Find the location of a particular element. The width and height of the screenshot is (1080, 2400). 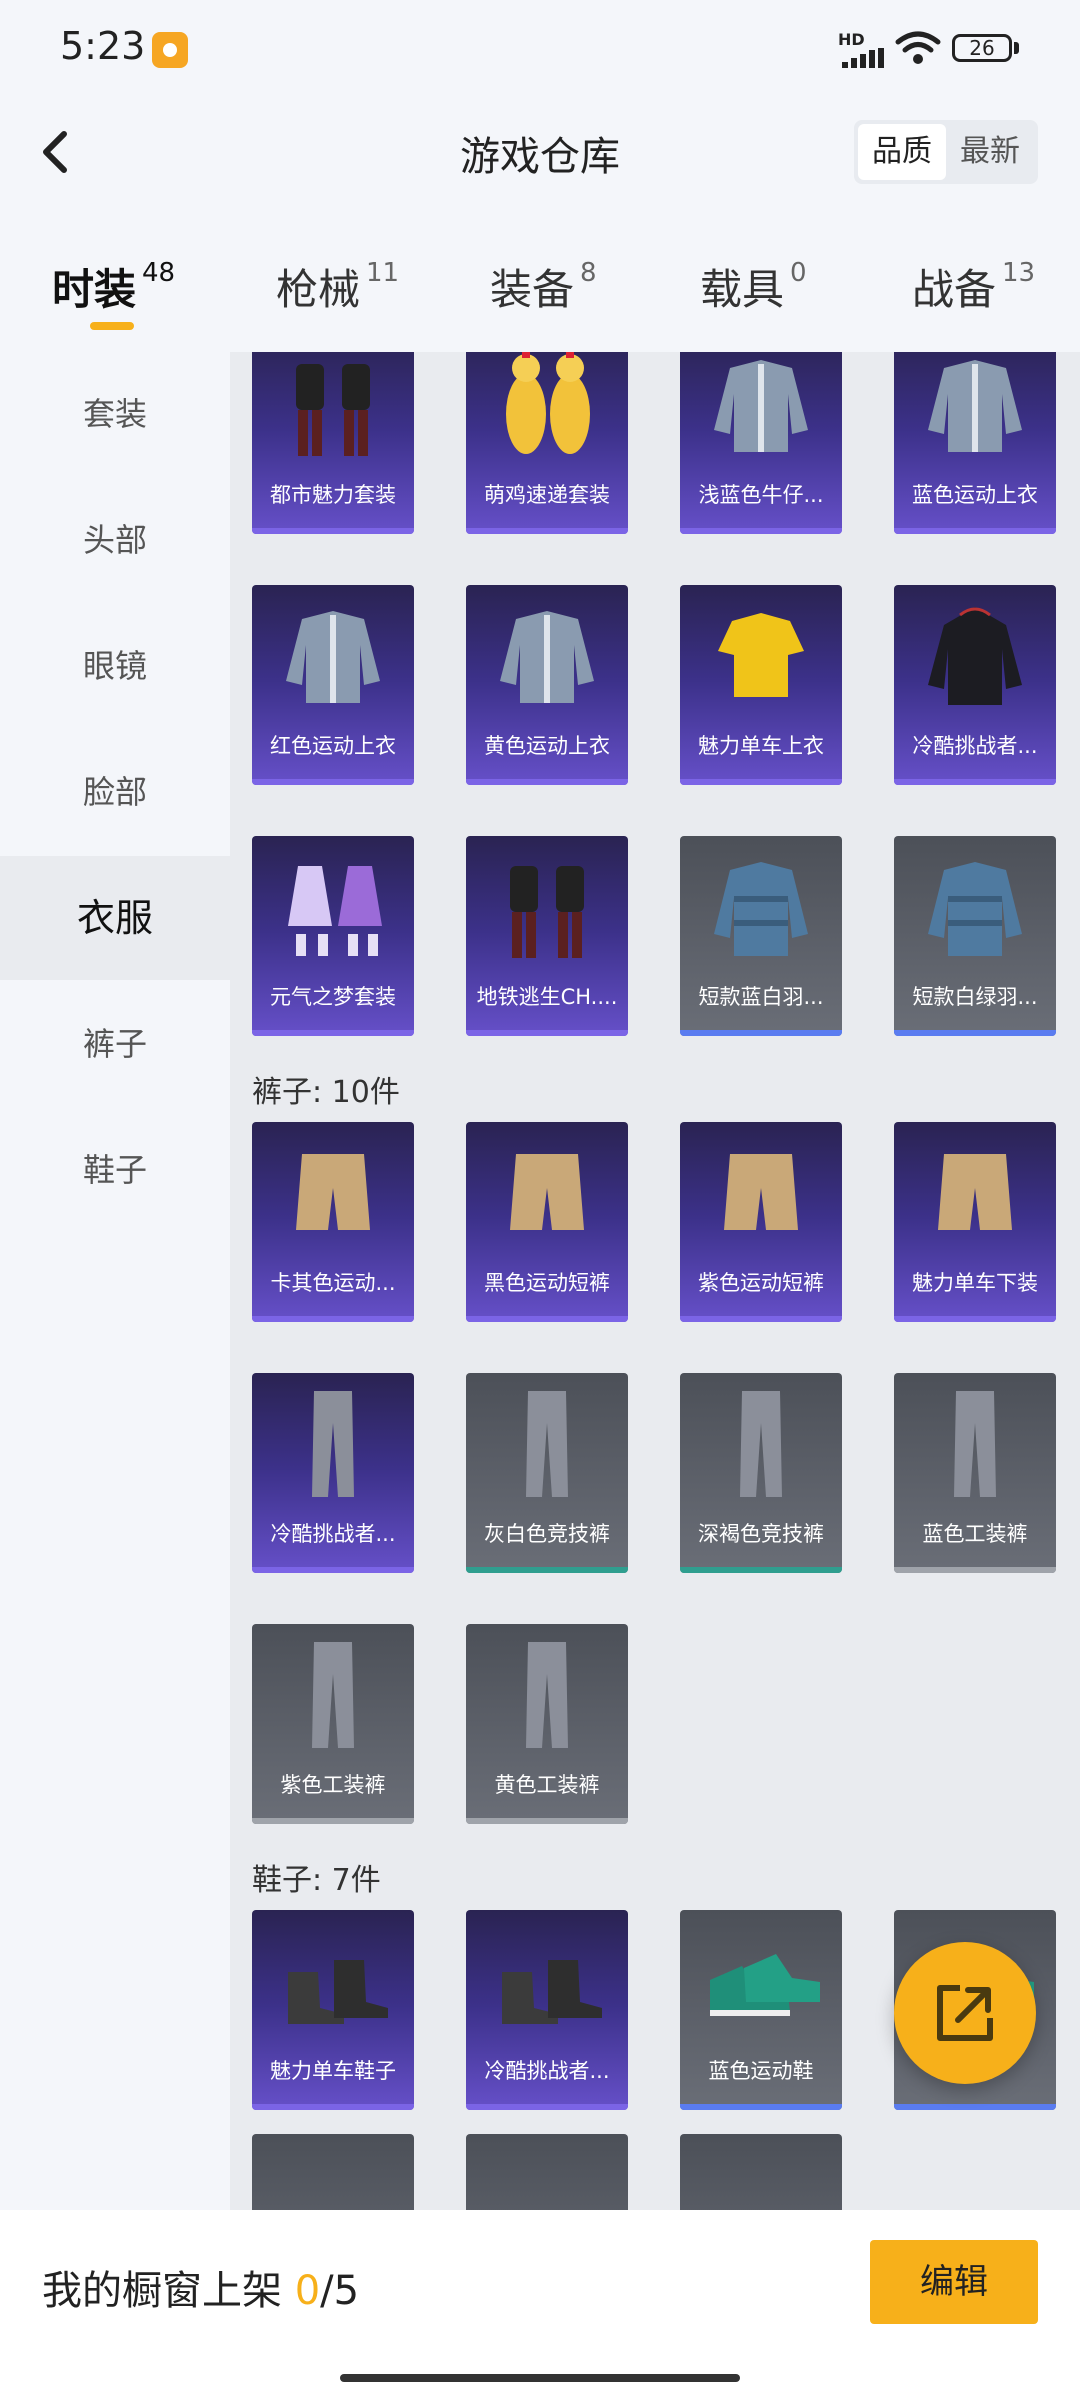

item-name: 深褐色竞技裤 is located at coordinates (761, 1534).